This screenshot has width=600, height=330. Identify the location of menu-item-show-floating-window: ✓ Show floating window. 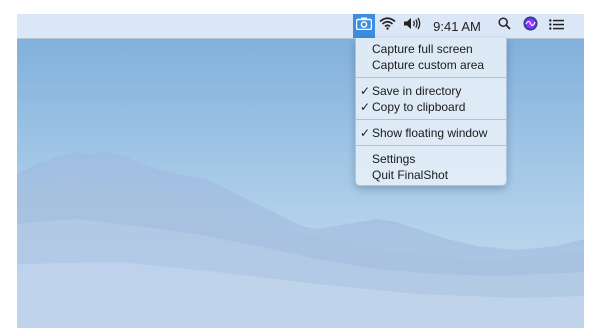
(431, 133).